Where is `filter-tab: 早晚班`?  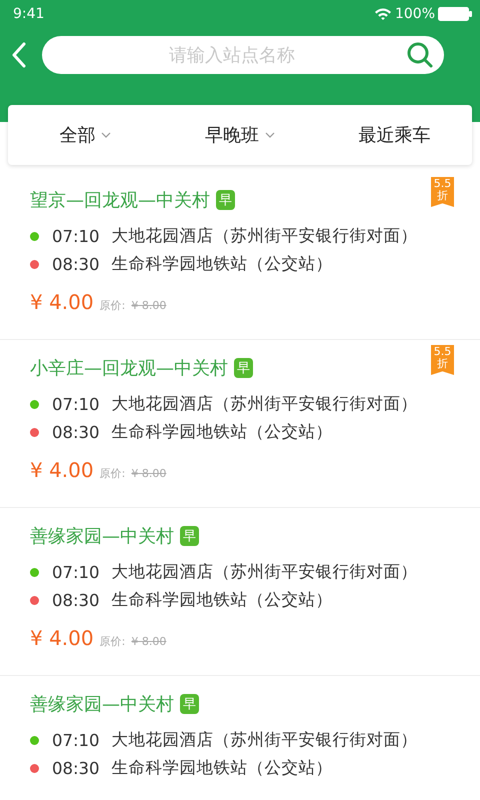 filter-tab: 早晚班 is located at coordinates (240, 135).